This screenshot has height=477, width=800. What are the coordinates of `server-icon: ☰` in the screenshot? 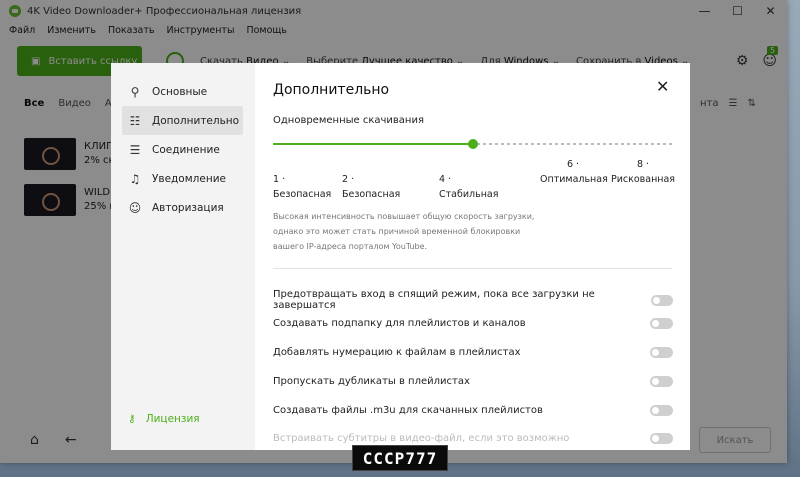 It's located at (135, 149).